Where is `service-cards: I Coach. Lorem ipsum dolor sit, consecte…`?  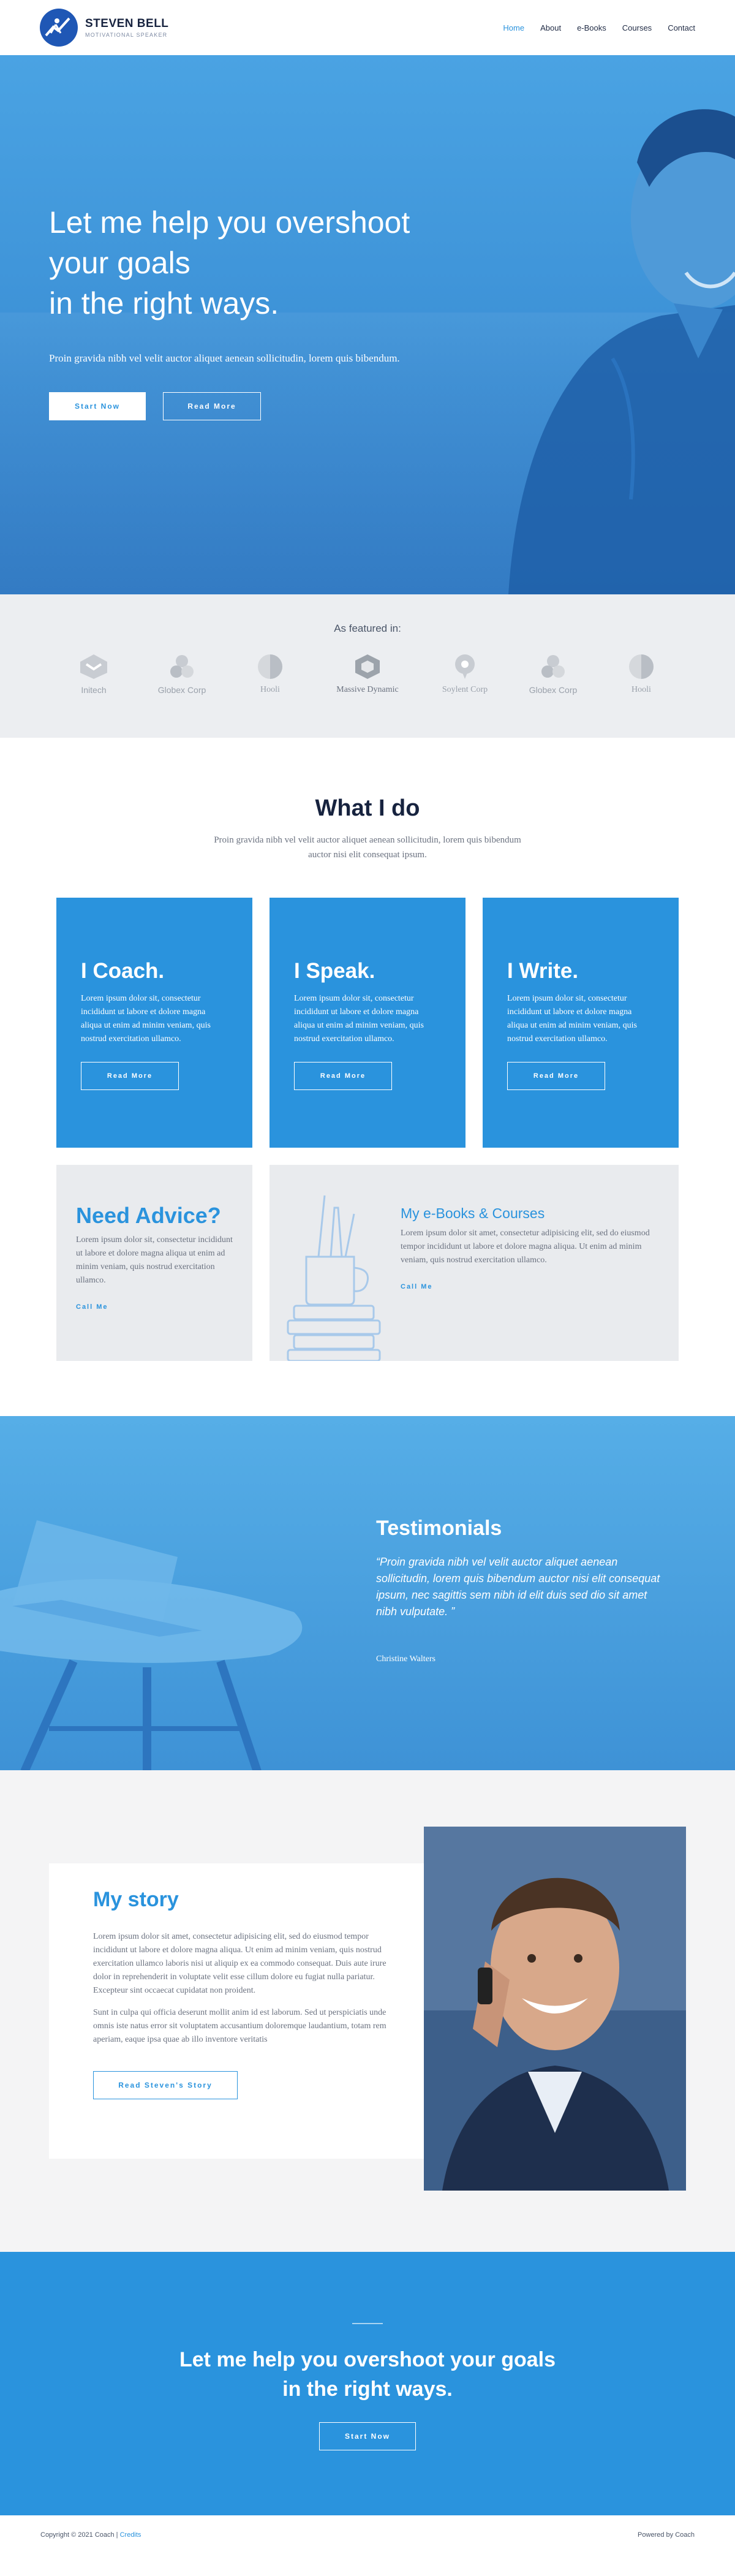 service-cards: I Coach. Lorem ipsum dolor sit, consecte… is located at coordinates (367, 1023).